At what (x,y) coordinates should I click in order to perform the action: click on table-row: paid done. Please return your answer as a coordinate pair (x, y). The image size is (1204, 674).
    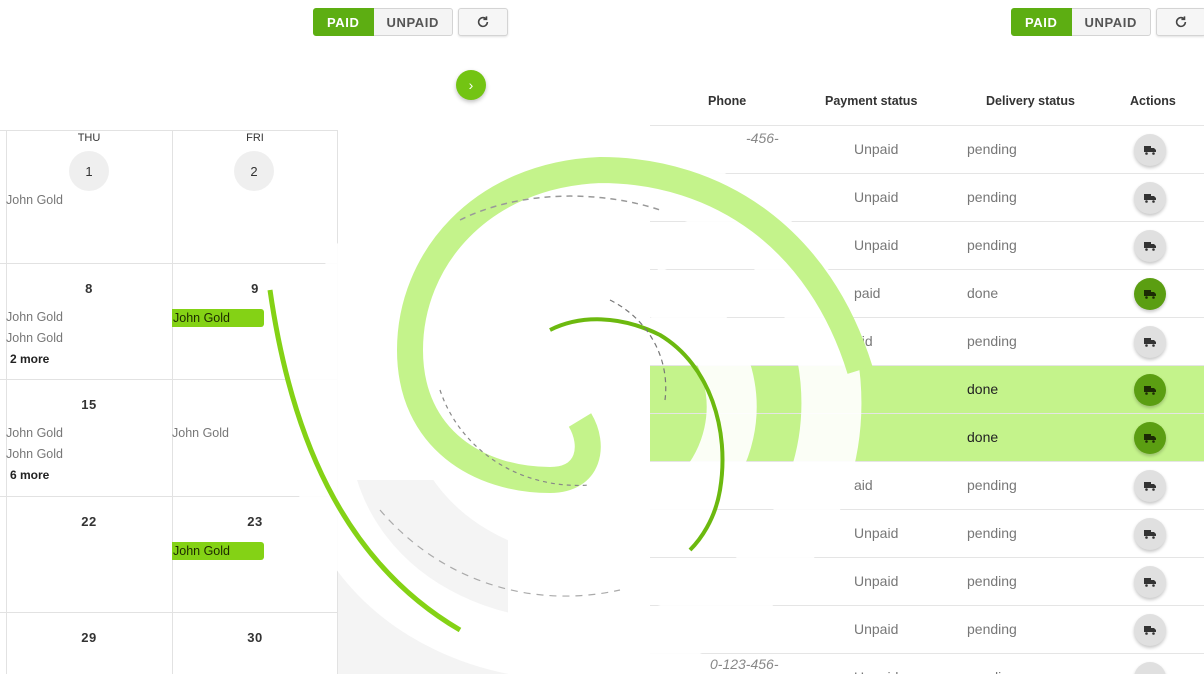
    Looking at the image, I should click on (927, 293).